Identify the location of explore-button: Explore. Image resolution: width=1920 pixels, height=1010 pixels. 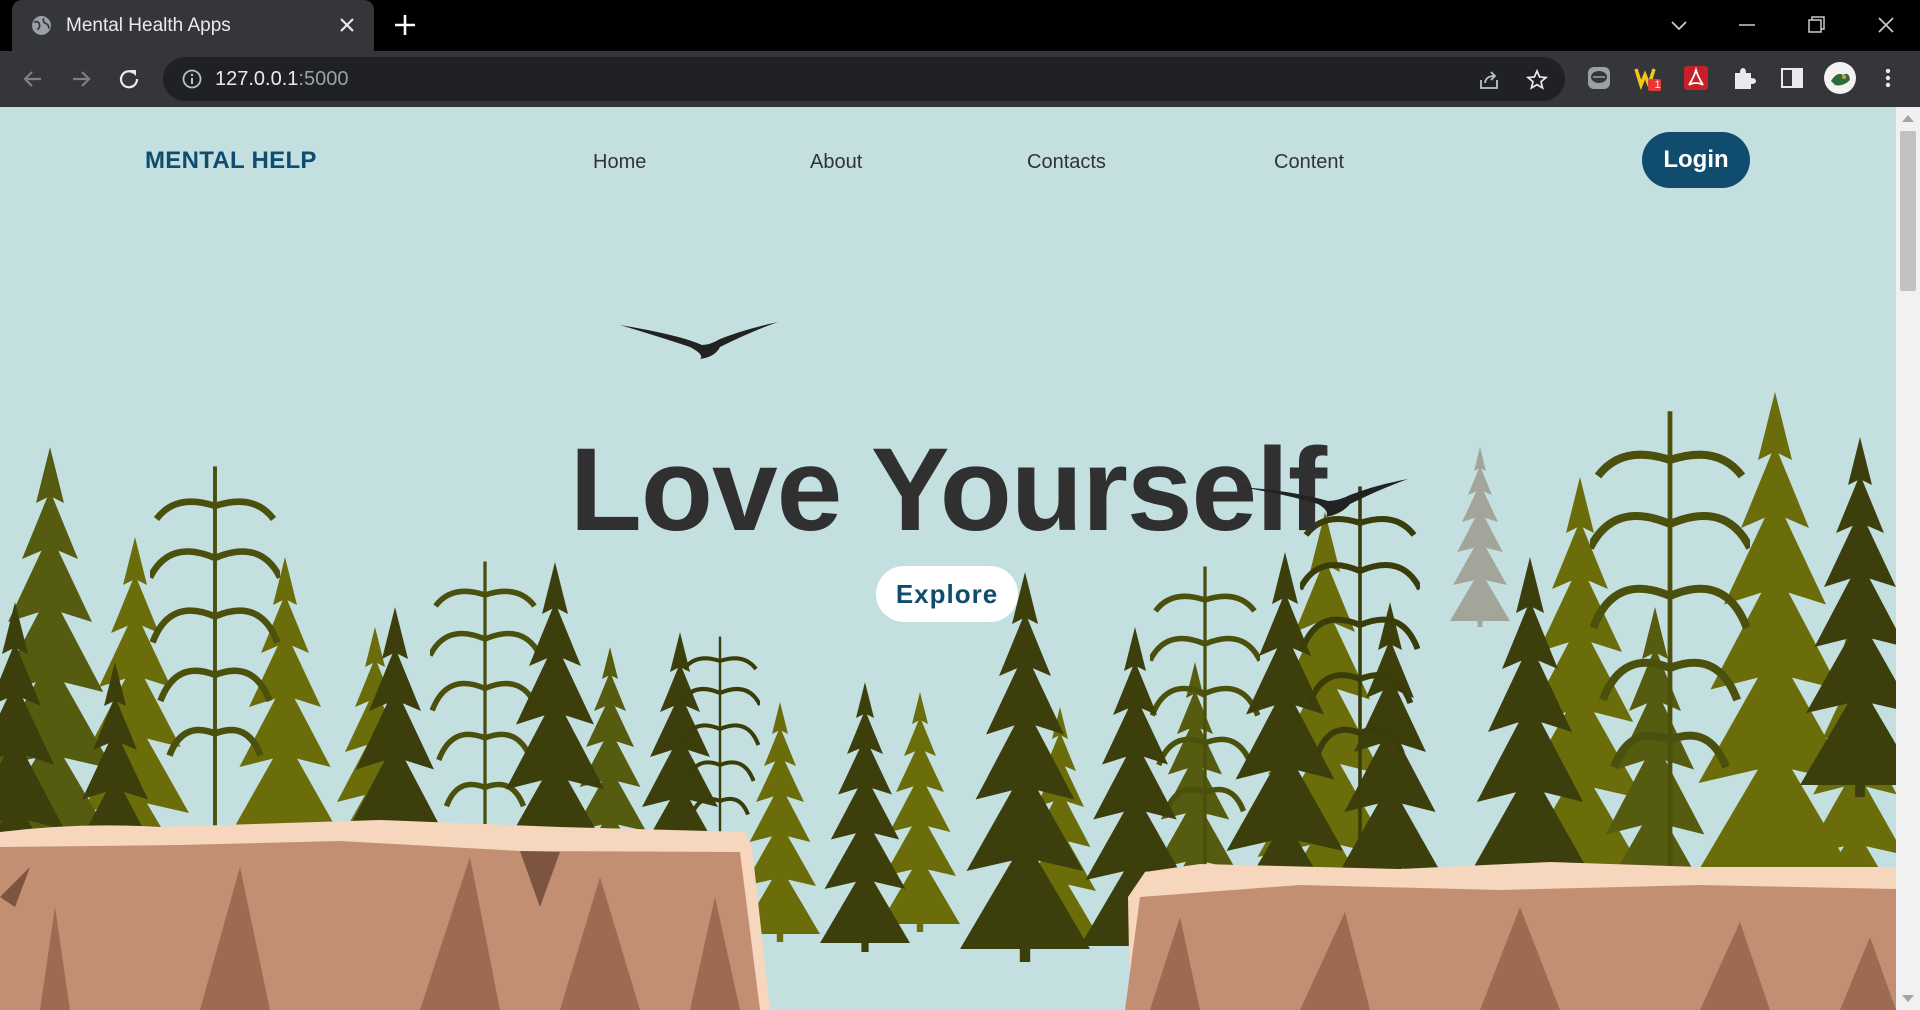
(947, 594).